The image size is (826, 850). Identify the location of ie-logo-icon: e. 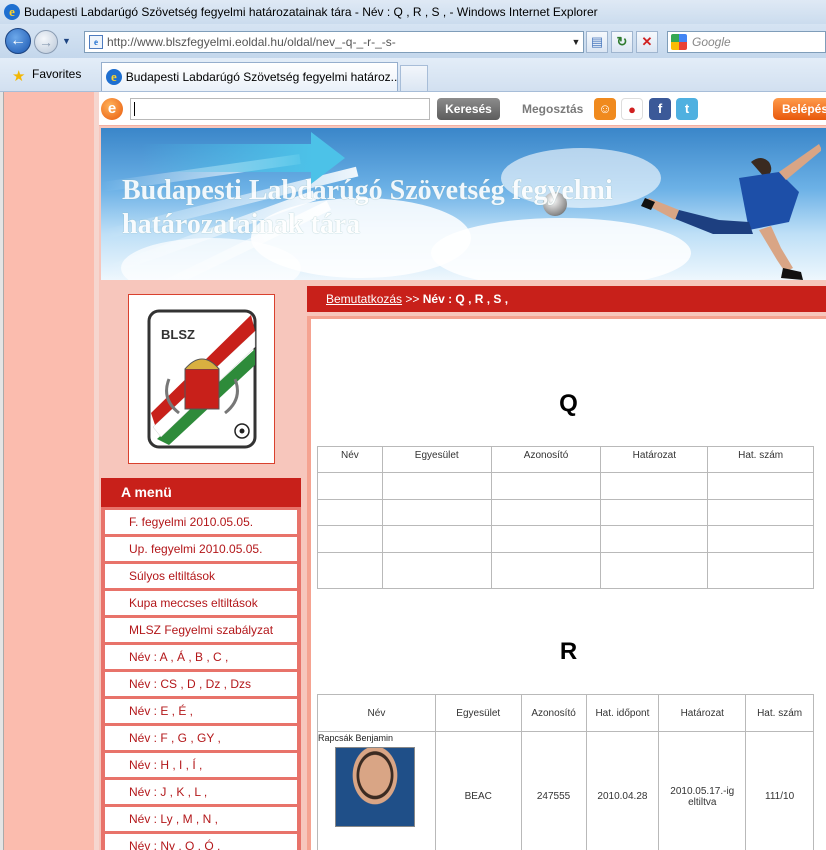
(12, 12).